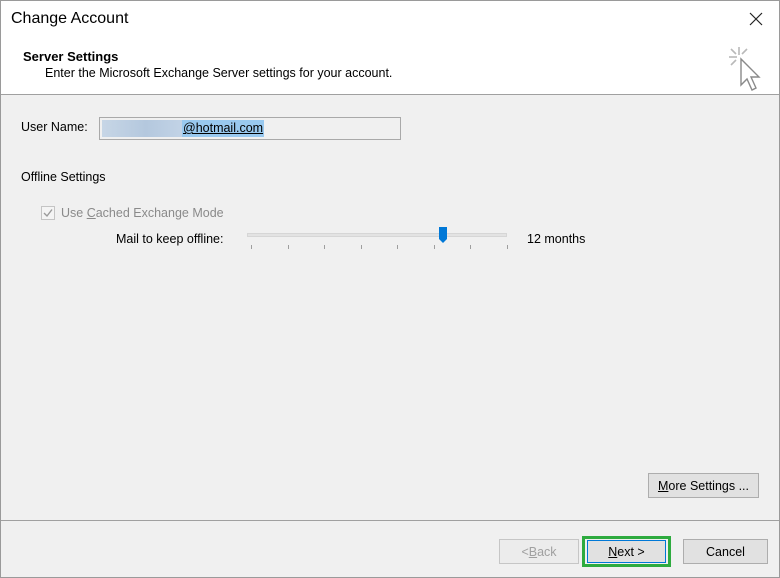  Describe the element at coordinates (142, 128) in the screenshot. I see `redacted-username` at that location.